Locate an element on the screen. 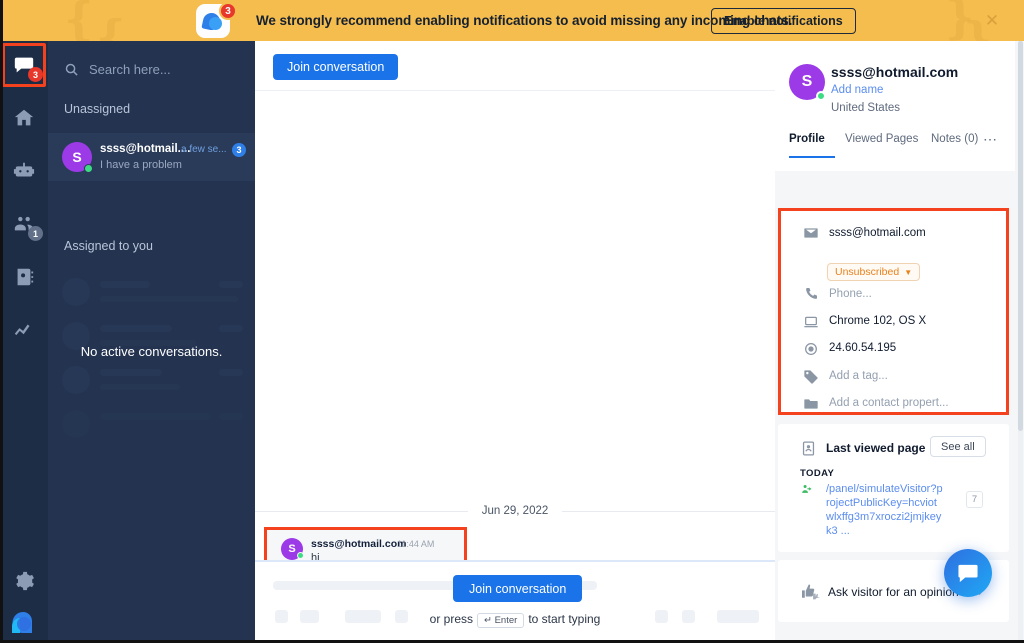 The width and height of the screenshot is (1024, 643). trend-line-icon is located at coordinates (22, 330).